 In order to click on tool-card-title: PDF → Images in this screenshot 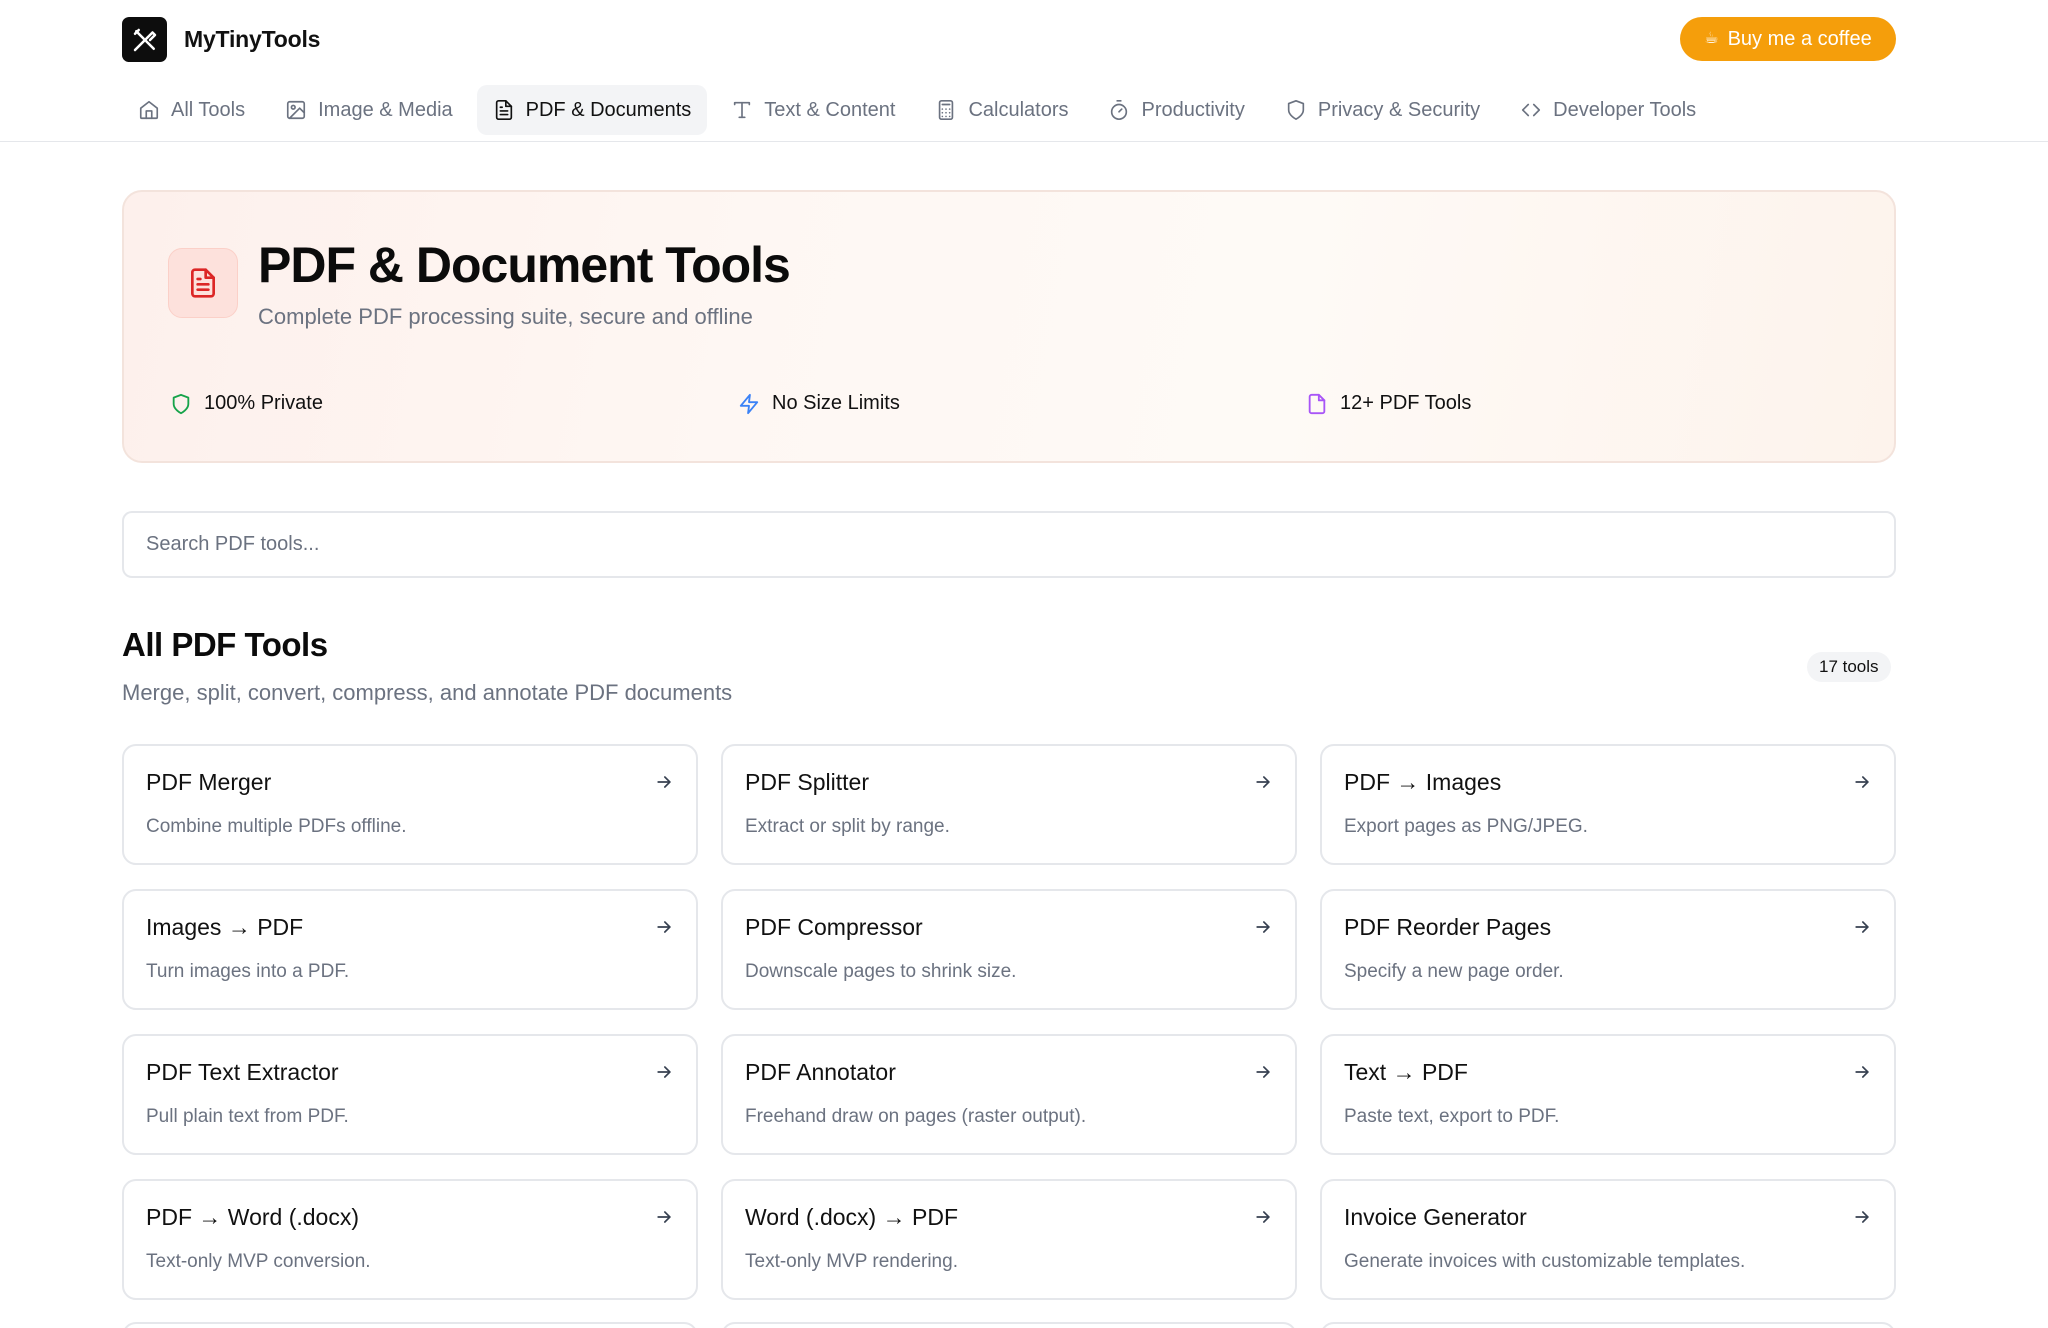, I will do `click(1423, 782)`.